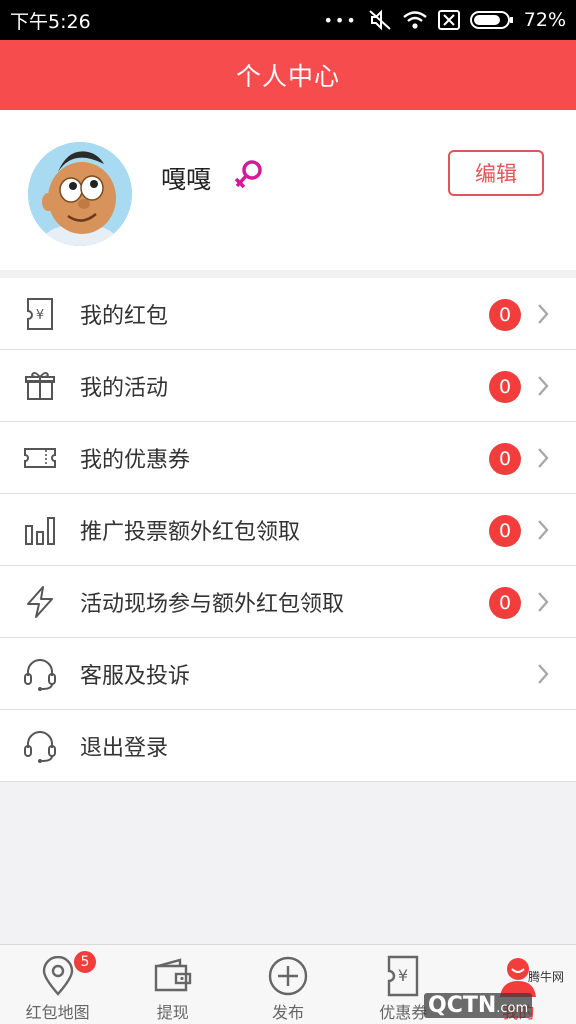  What do you see at coordinates (135, 676) in the screenshot?
I see `menu-item-label: 客服及投诉` at bounding box center [135, 676].